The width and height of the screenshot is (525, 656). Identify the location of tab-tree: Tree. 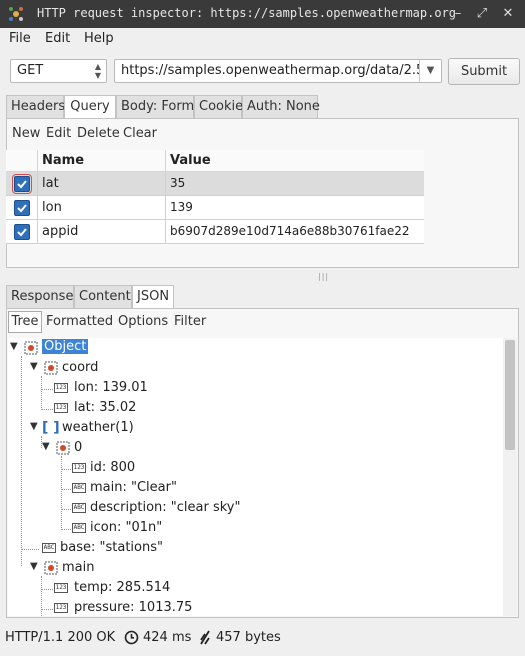
(25, 322).